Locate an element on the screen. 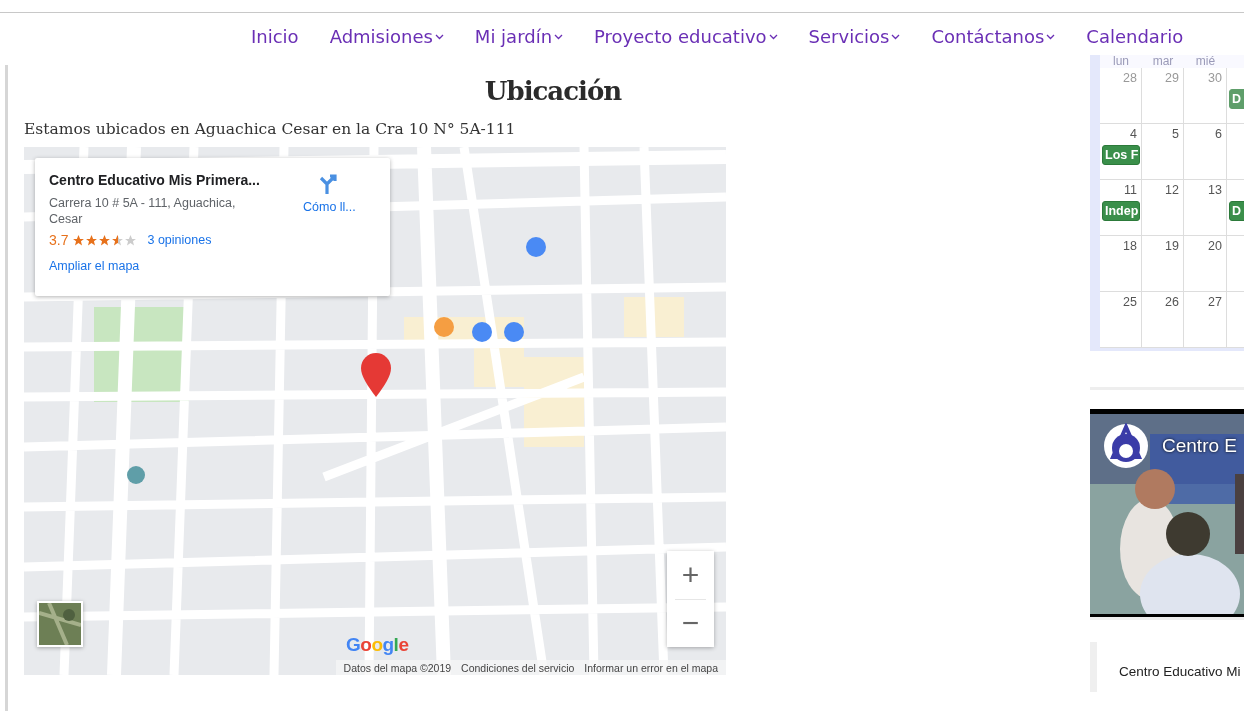 This screenshot has height=711, width=1244. day-number: 12 is located at coordinates (1172, 190).